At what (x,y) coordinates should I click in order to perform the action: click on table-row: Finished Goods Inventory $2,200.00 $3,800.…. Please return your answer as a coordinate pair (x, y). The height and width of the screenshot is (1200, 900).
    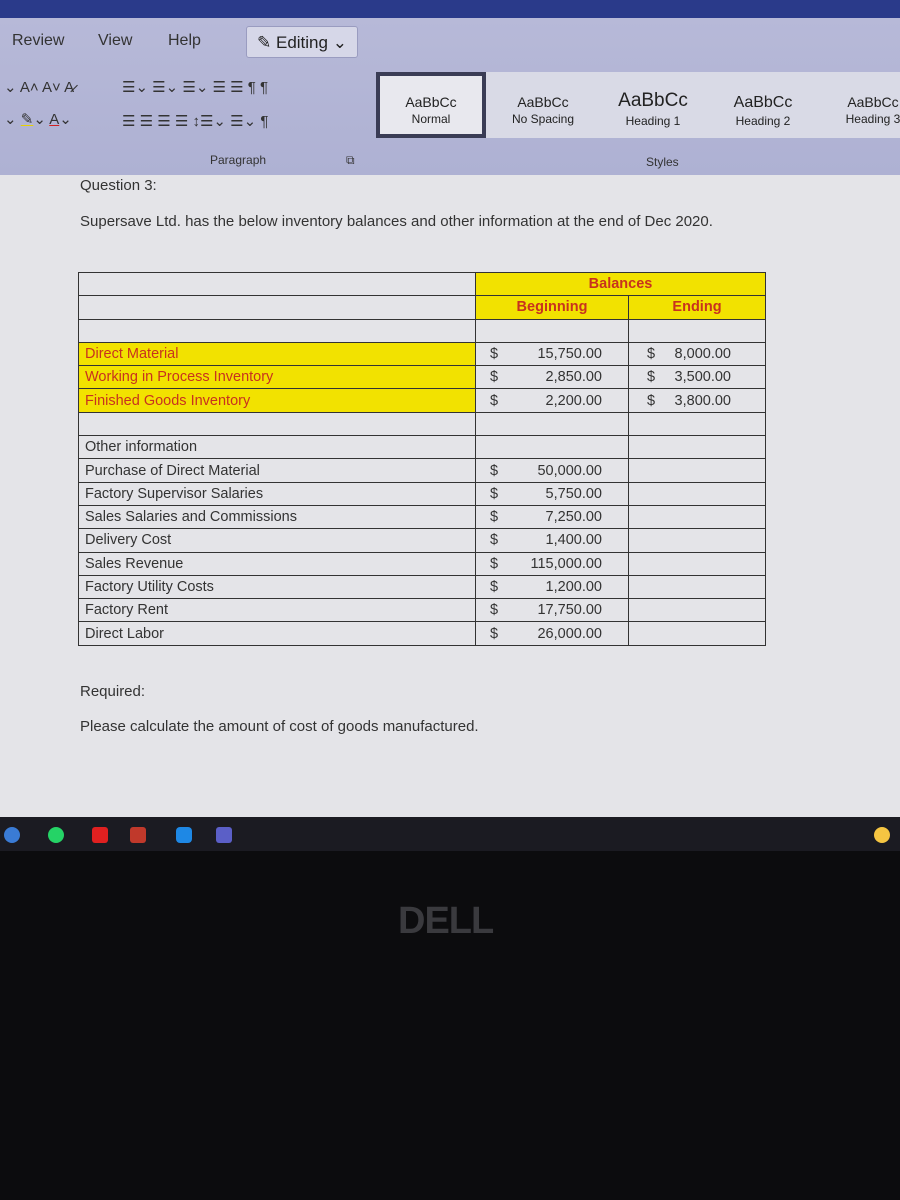
    Looking at the image, I should click on (422, 400).